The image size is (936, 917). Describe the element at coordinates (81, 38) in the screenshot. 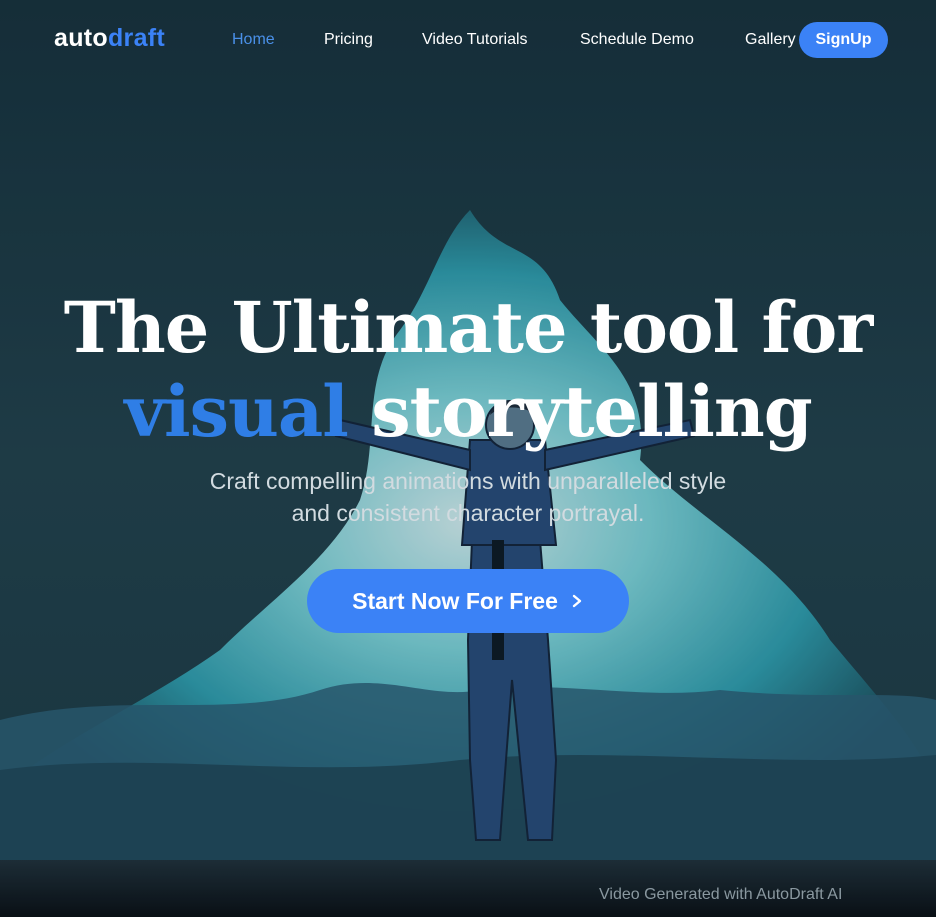

I see `logo-auto-text: auto` at that location.